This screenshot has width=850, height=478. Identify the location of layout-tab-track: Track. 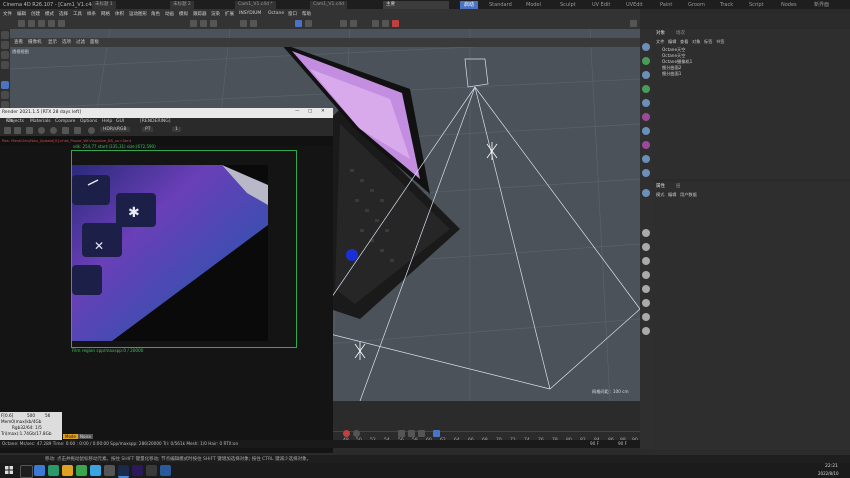
(726, 5).